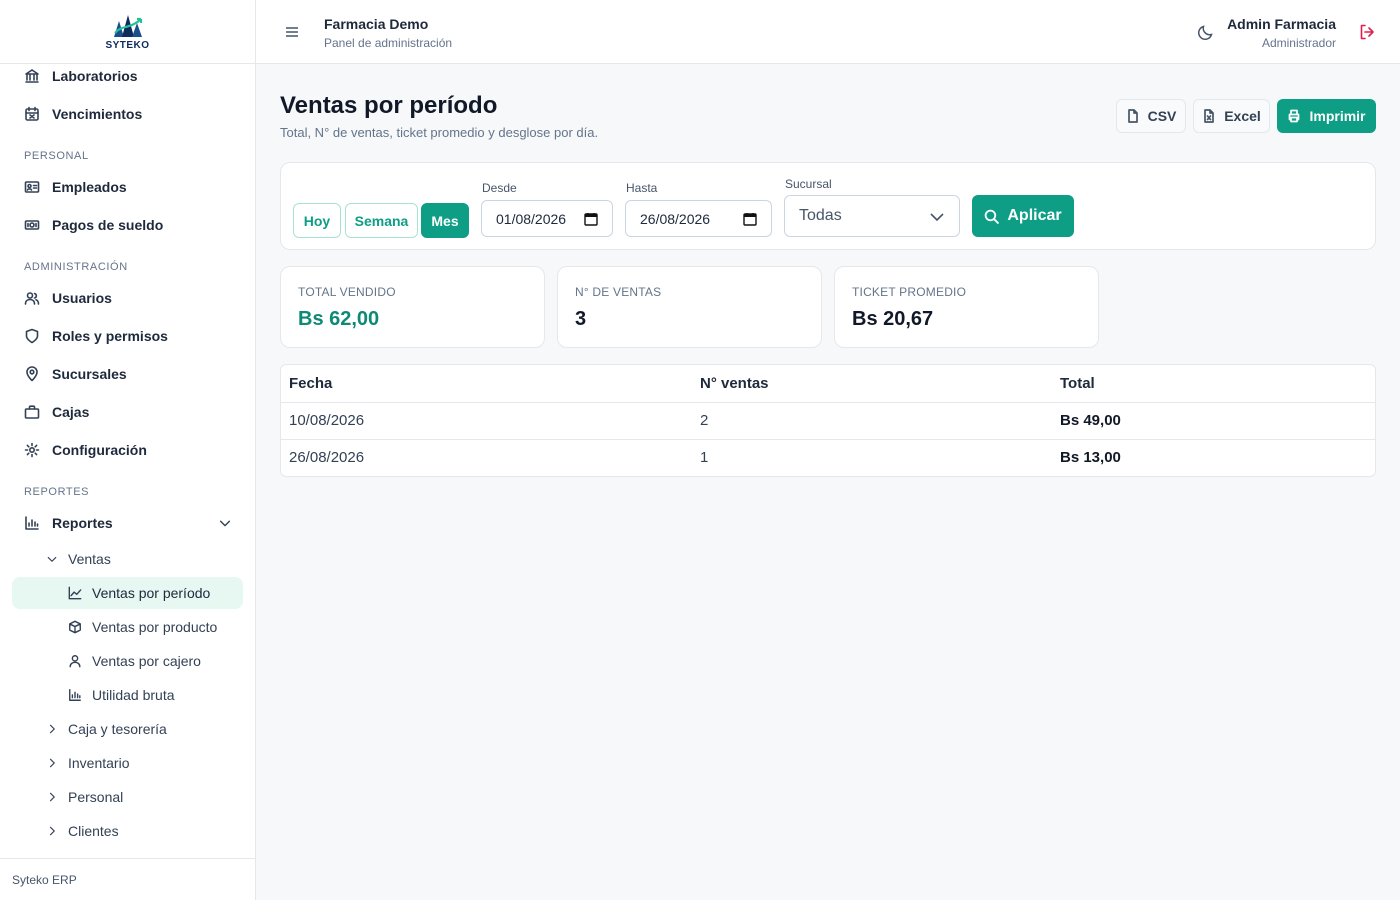 The width and height of the screenshot is (1400, 900). I want to click on stat-label: N° DE VENTAS, so click(618, 292).